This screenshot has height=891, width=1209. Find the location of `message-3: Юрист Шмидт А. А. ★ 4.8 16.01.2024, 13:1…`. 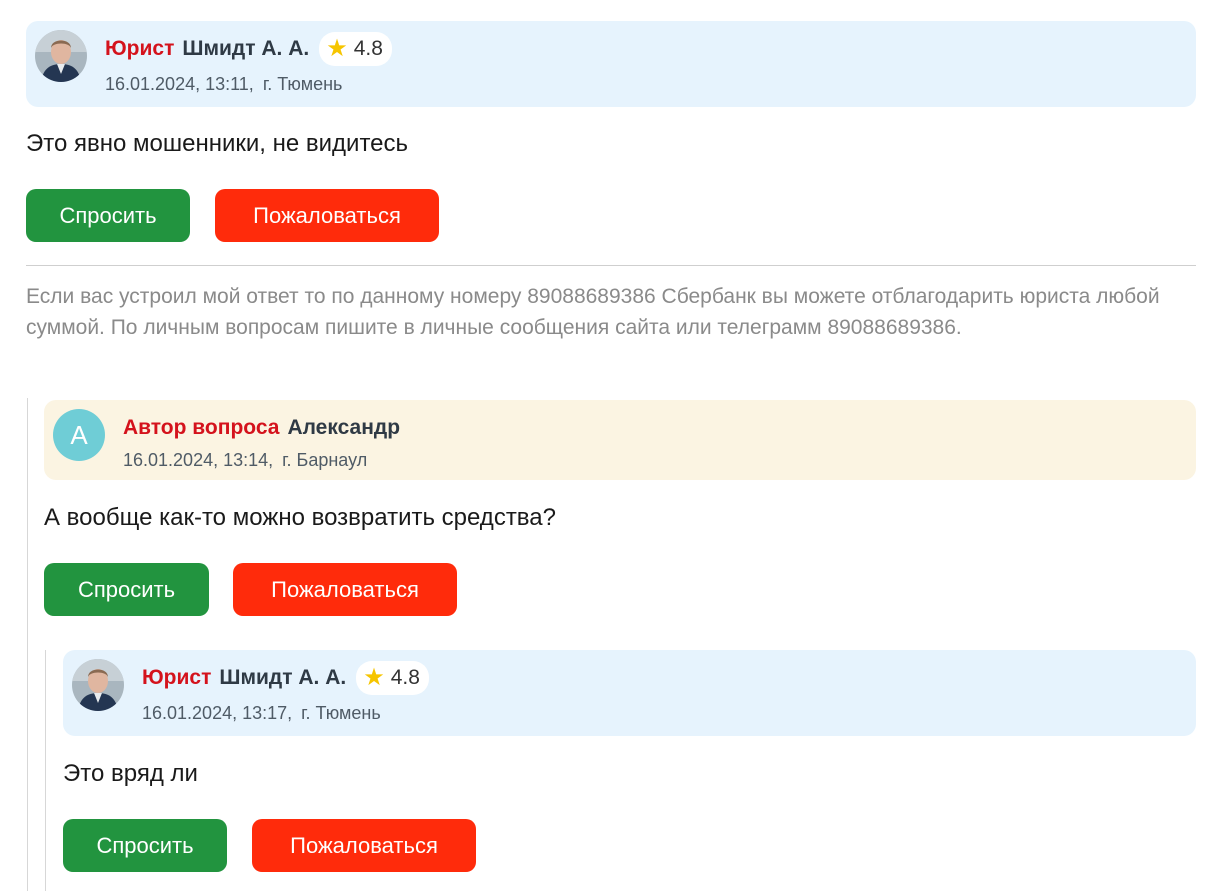

message-3: Юрист Шмидт А. А. ★ 4.8 16.01.2024, 13:1… is located at coordinates (629, 693).